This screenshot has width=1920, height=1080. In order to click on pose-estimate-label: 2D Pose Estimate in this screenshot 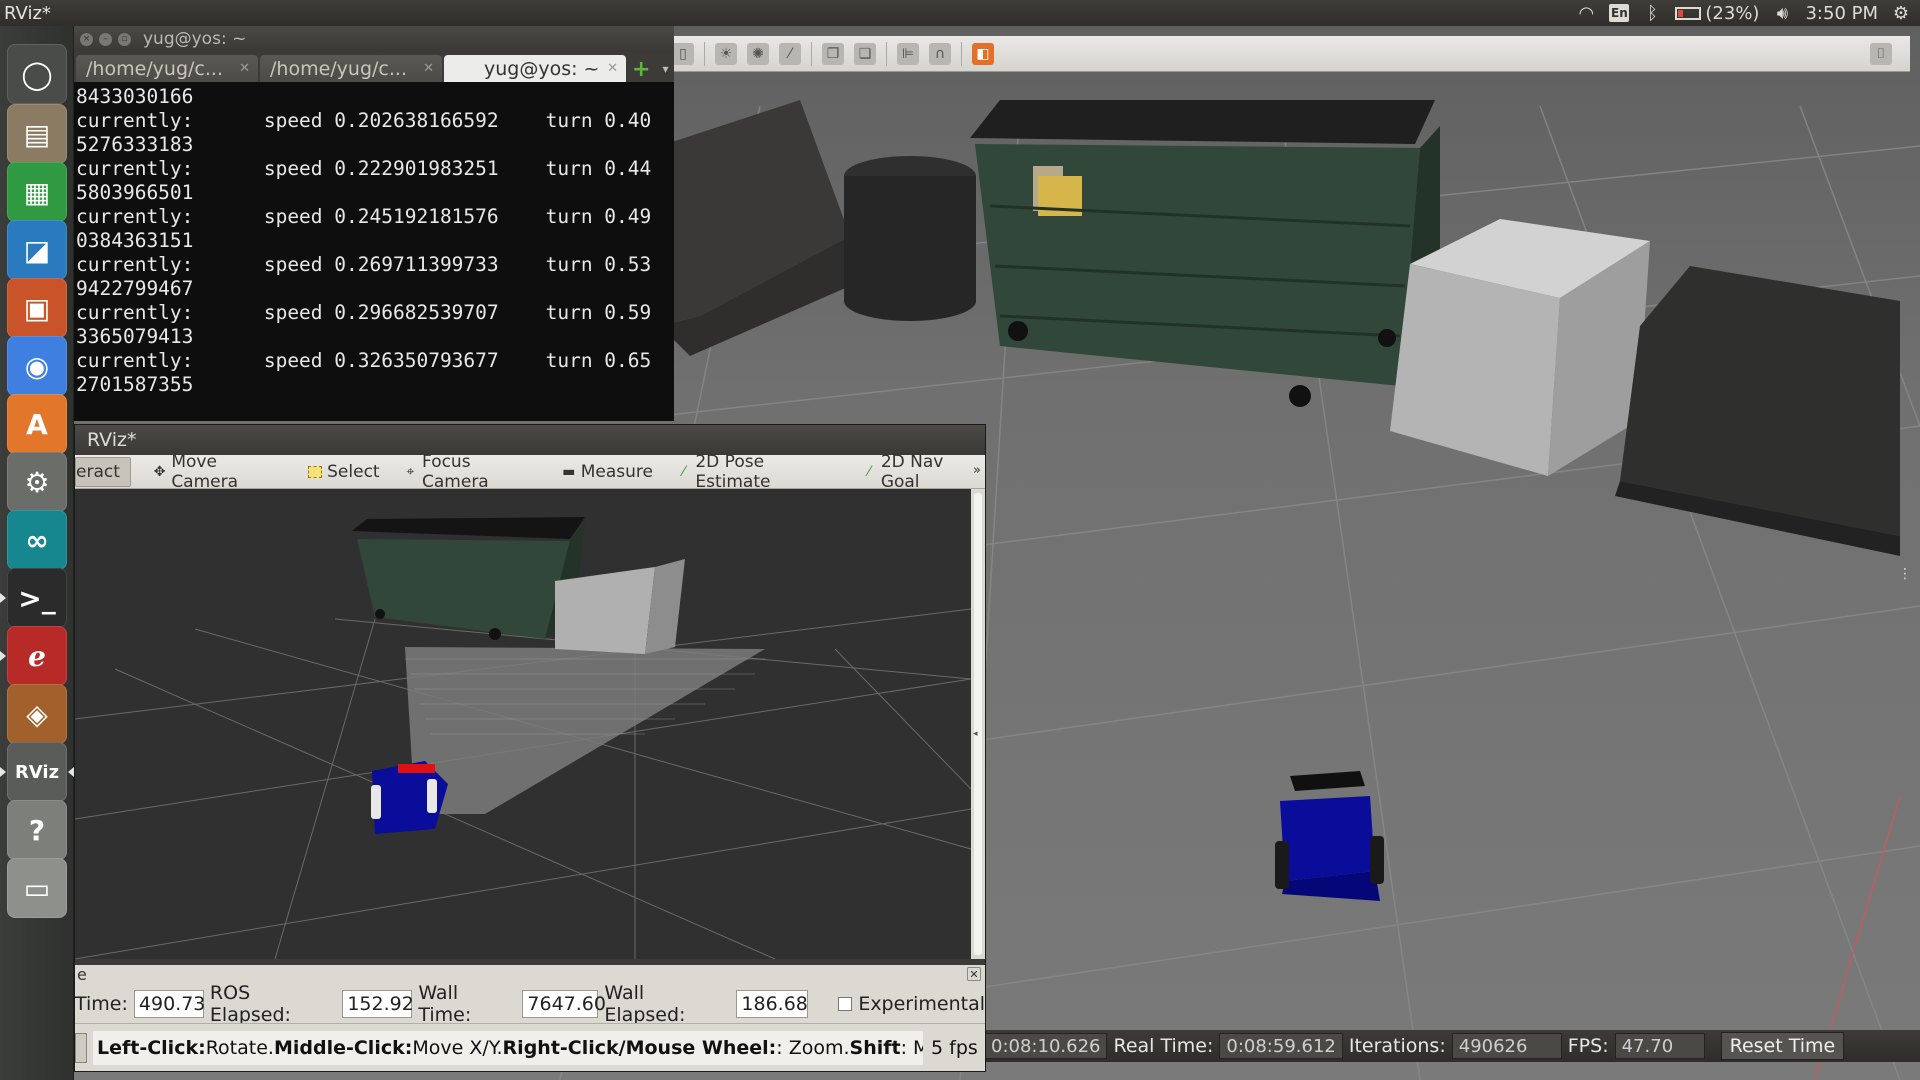, I will do `click(733, 471)`.